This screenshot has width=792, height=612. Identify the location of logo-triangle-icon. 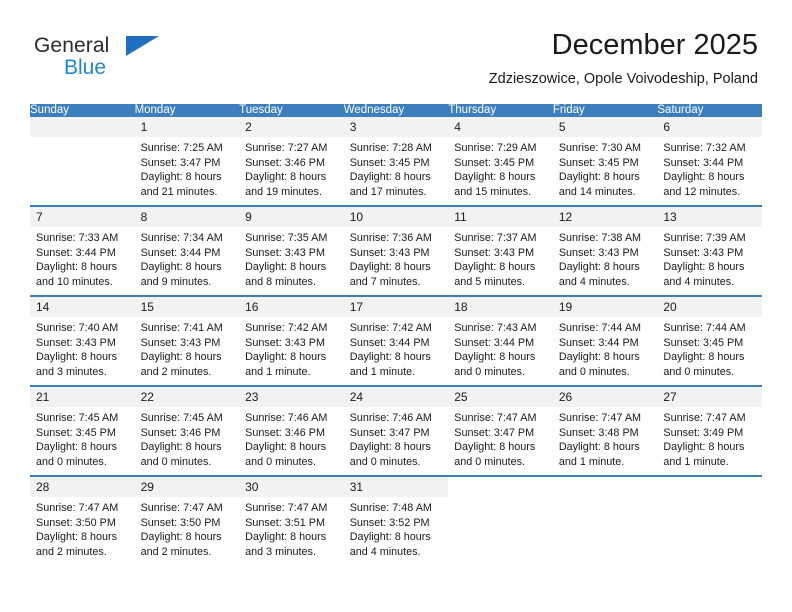
(142, 46).